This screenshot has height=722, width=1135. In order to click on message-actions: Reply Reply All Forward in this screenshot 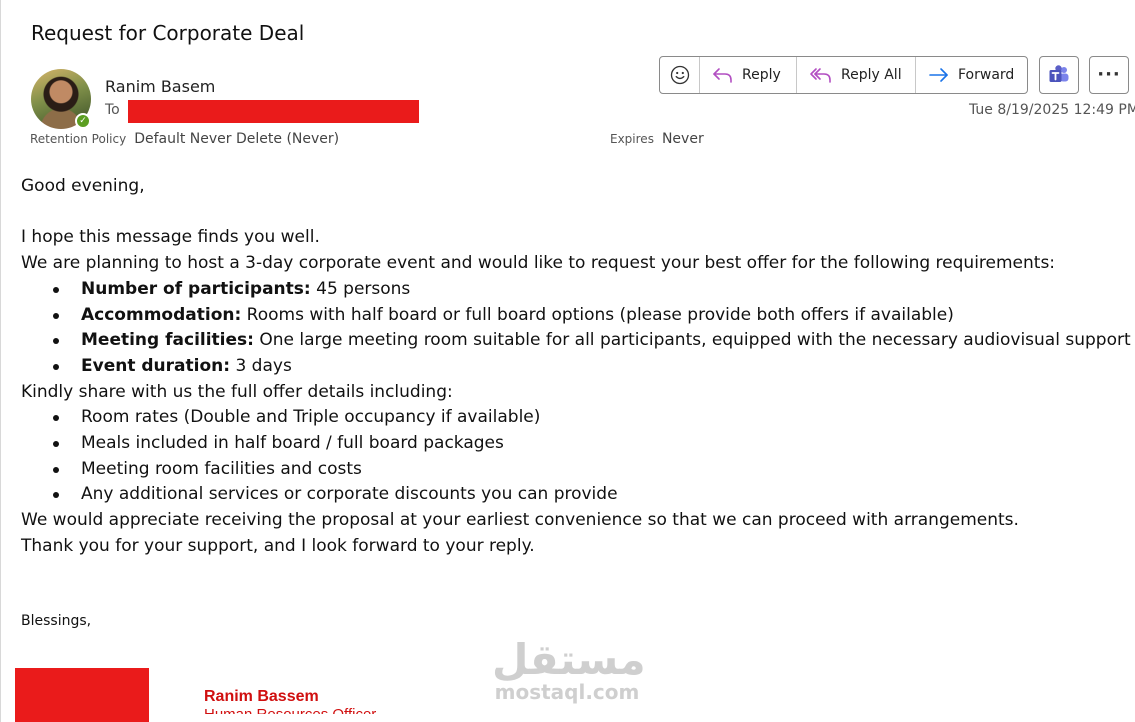, I will do `click(843, 75)`.